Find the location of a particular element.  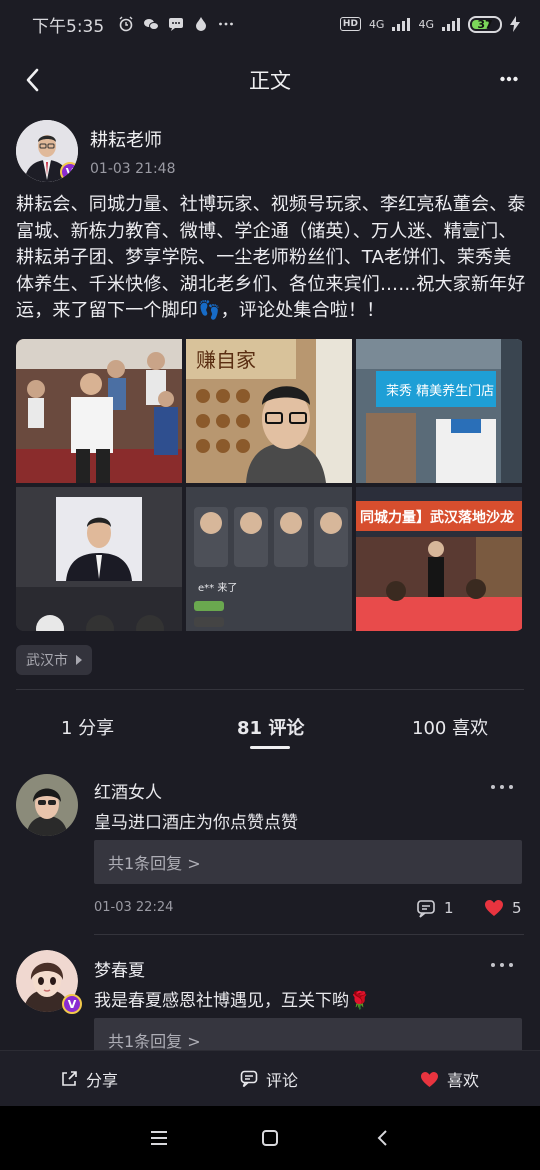

battery-level: 37 is located at coordinates (485, 24).